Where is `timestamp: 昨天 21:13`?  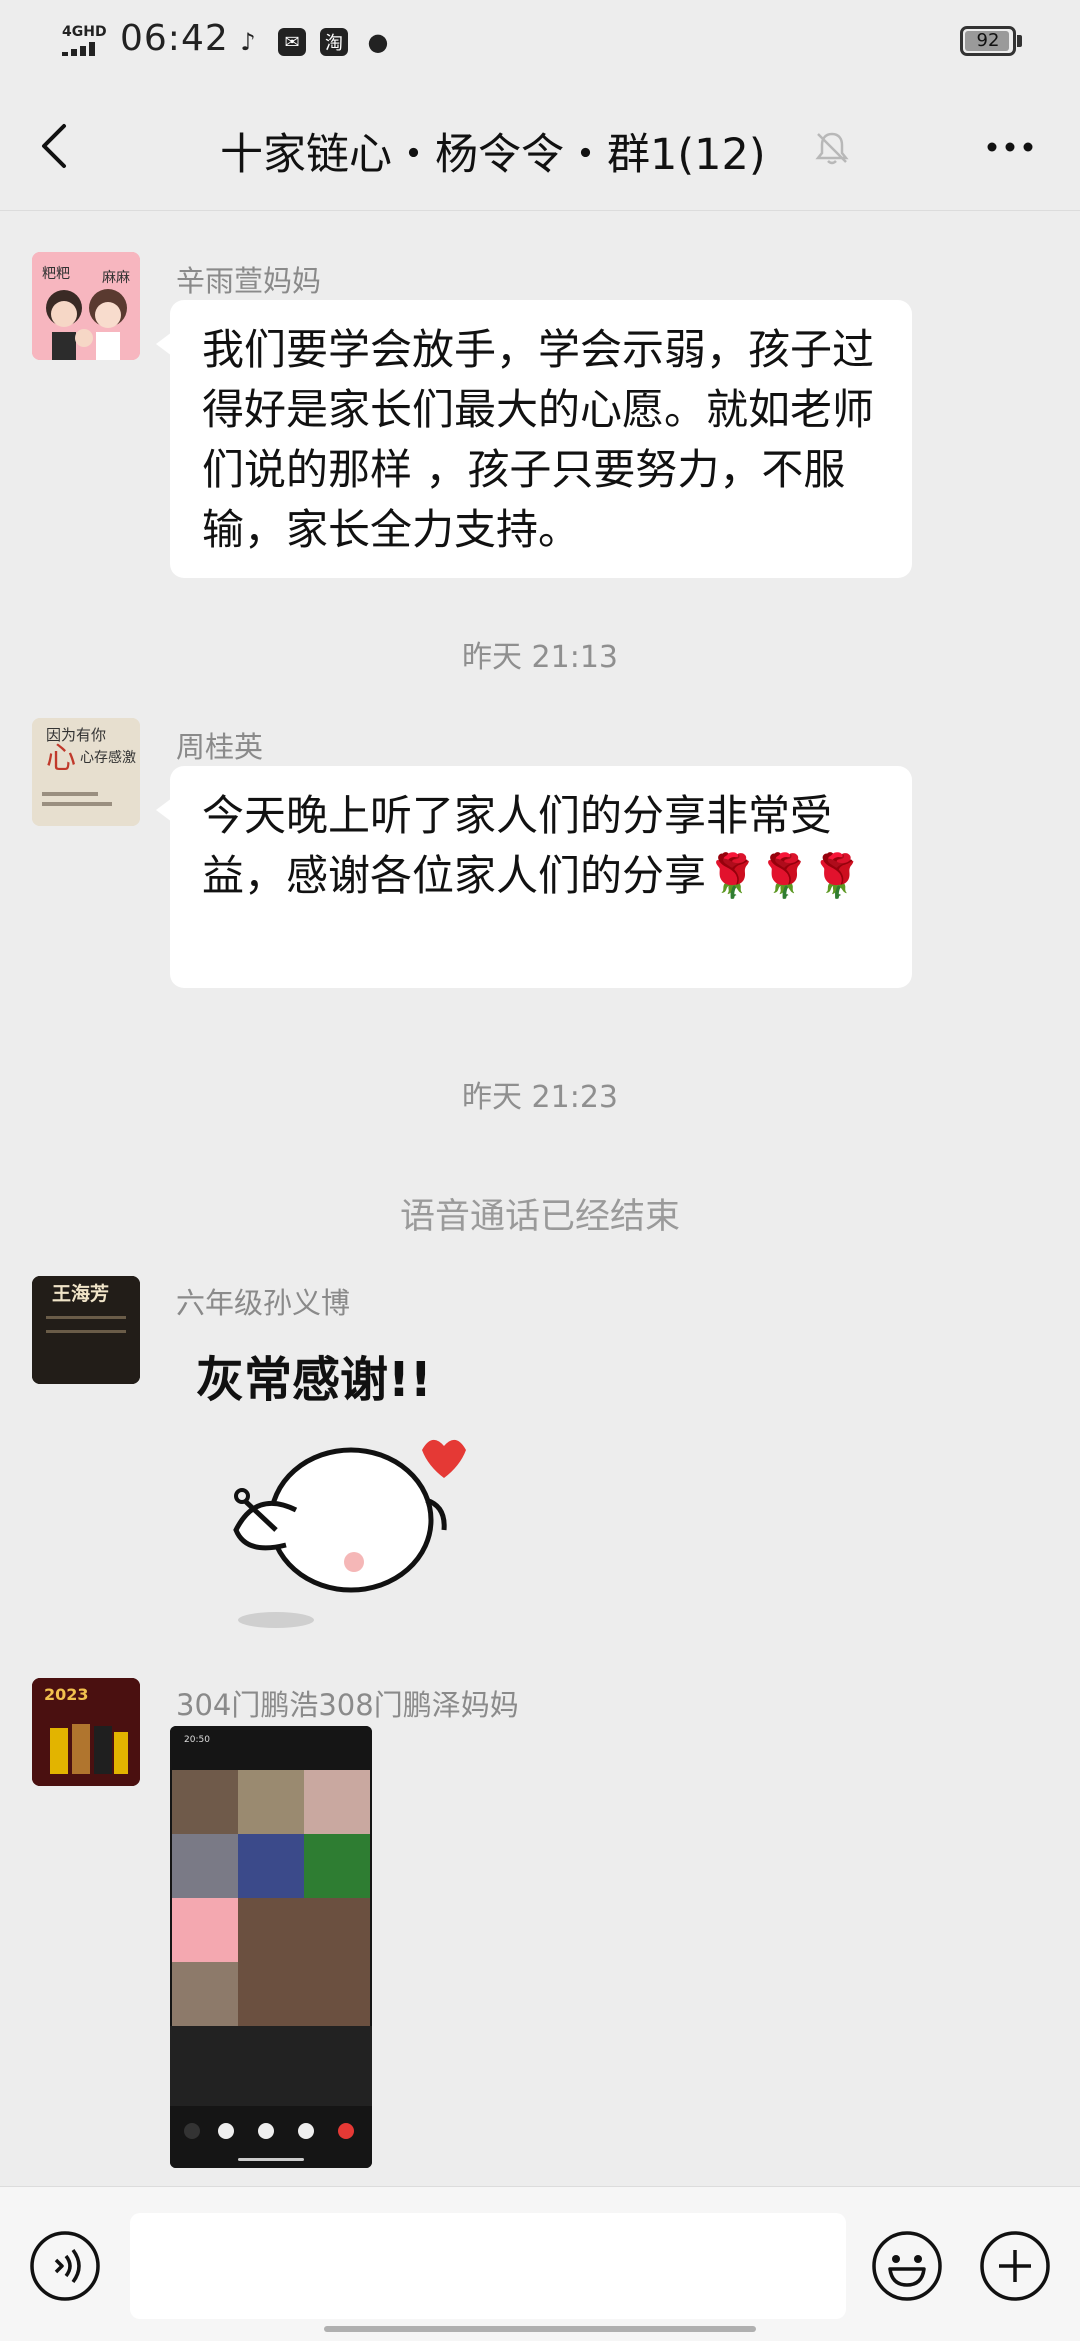
timestamp: 昨天 21:13 is located at coordinates (540, 657).